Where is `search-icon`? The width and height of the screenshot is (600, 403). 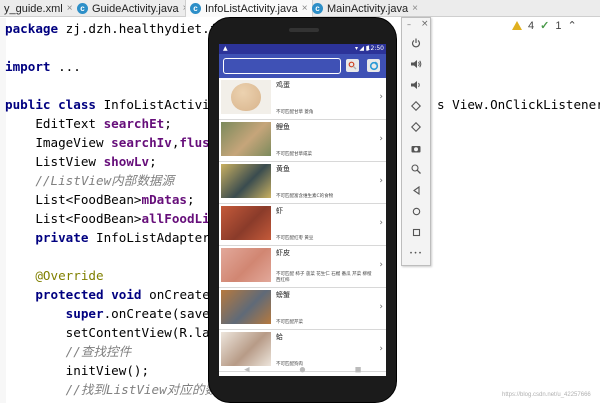 search-icon is located at coordinates (352, 65).